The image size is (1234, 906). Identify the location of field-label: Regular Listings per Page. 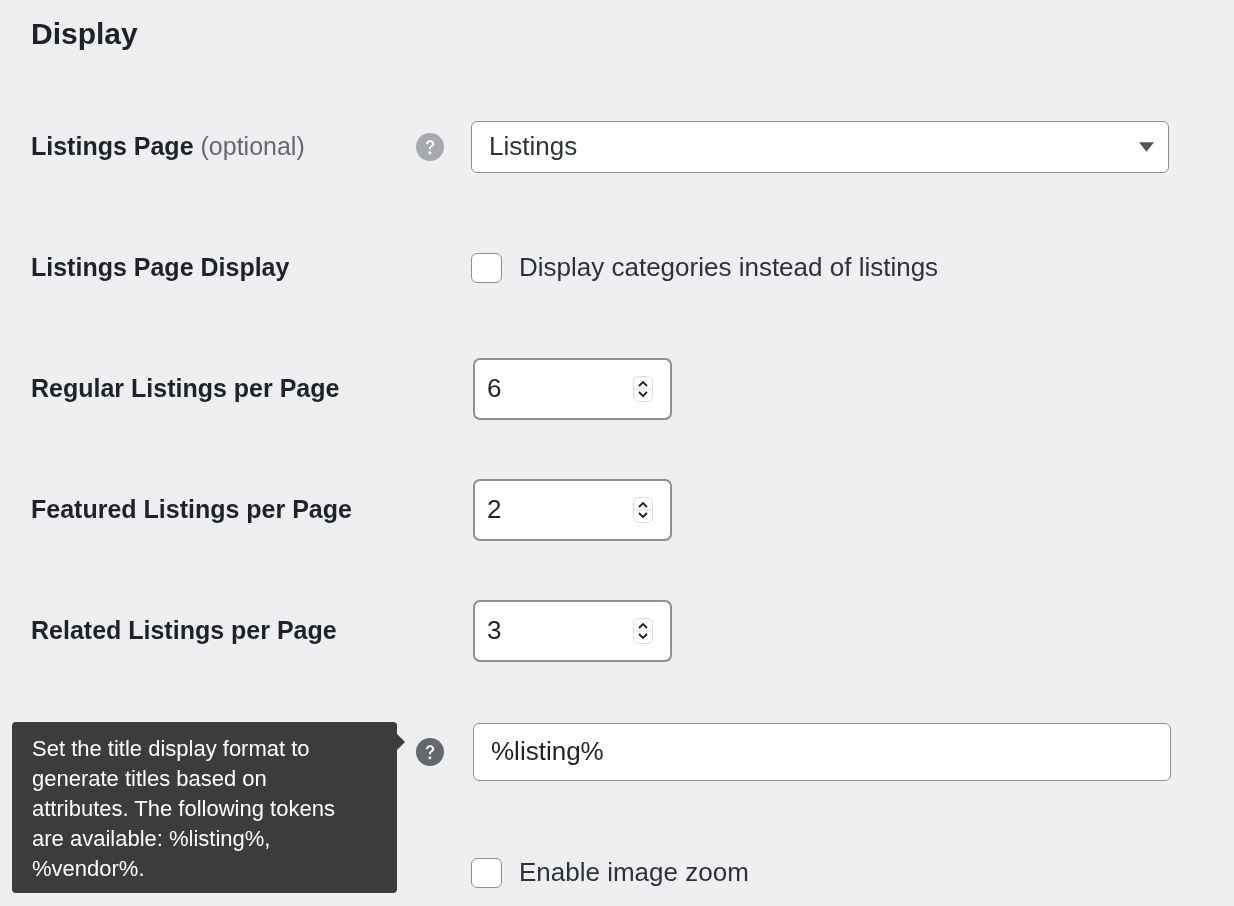
(185, 388).